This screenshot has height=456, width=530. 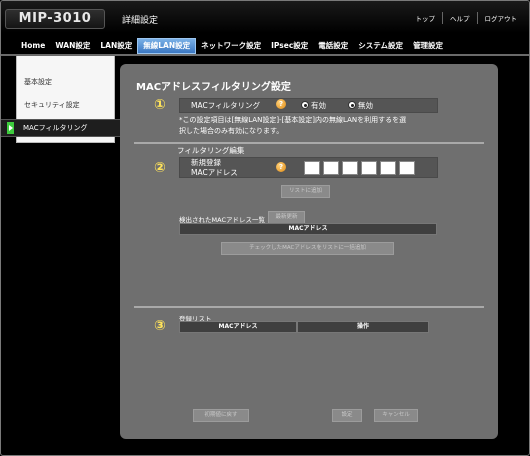 What do you see at coordinates (307, 248) in the screenshot?
I see `add-checked-to-list-button: チェックしたMACアドレスをリストに一括追加` at bounding box center [307, 248].